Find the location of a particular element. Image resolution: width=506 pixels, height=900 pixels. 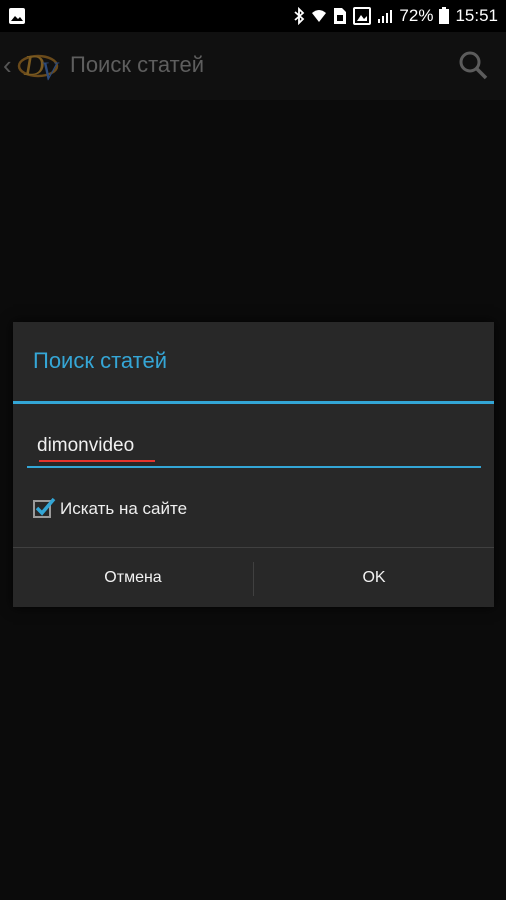

back-chevron-icon: ‹ is located at coordinates (7, 65).